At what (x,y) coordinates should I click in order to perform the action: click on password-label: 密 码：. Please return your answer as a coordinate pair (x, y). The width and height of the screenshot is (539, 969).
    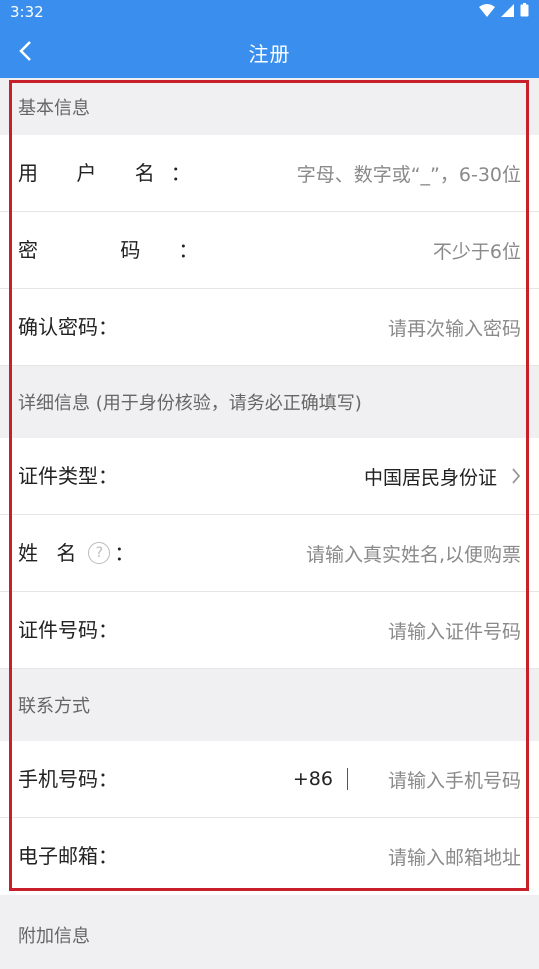
    Looking at the image, I should click on (108, 250).